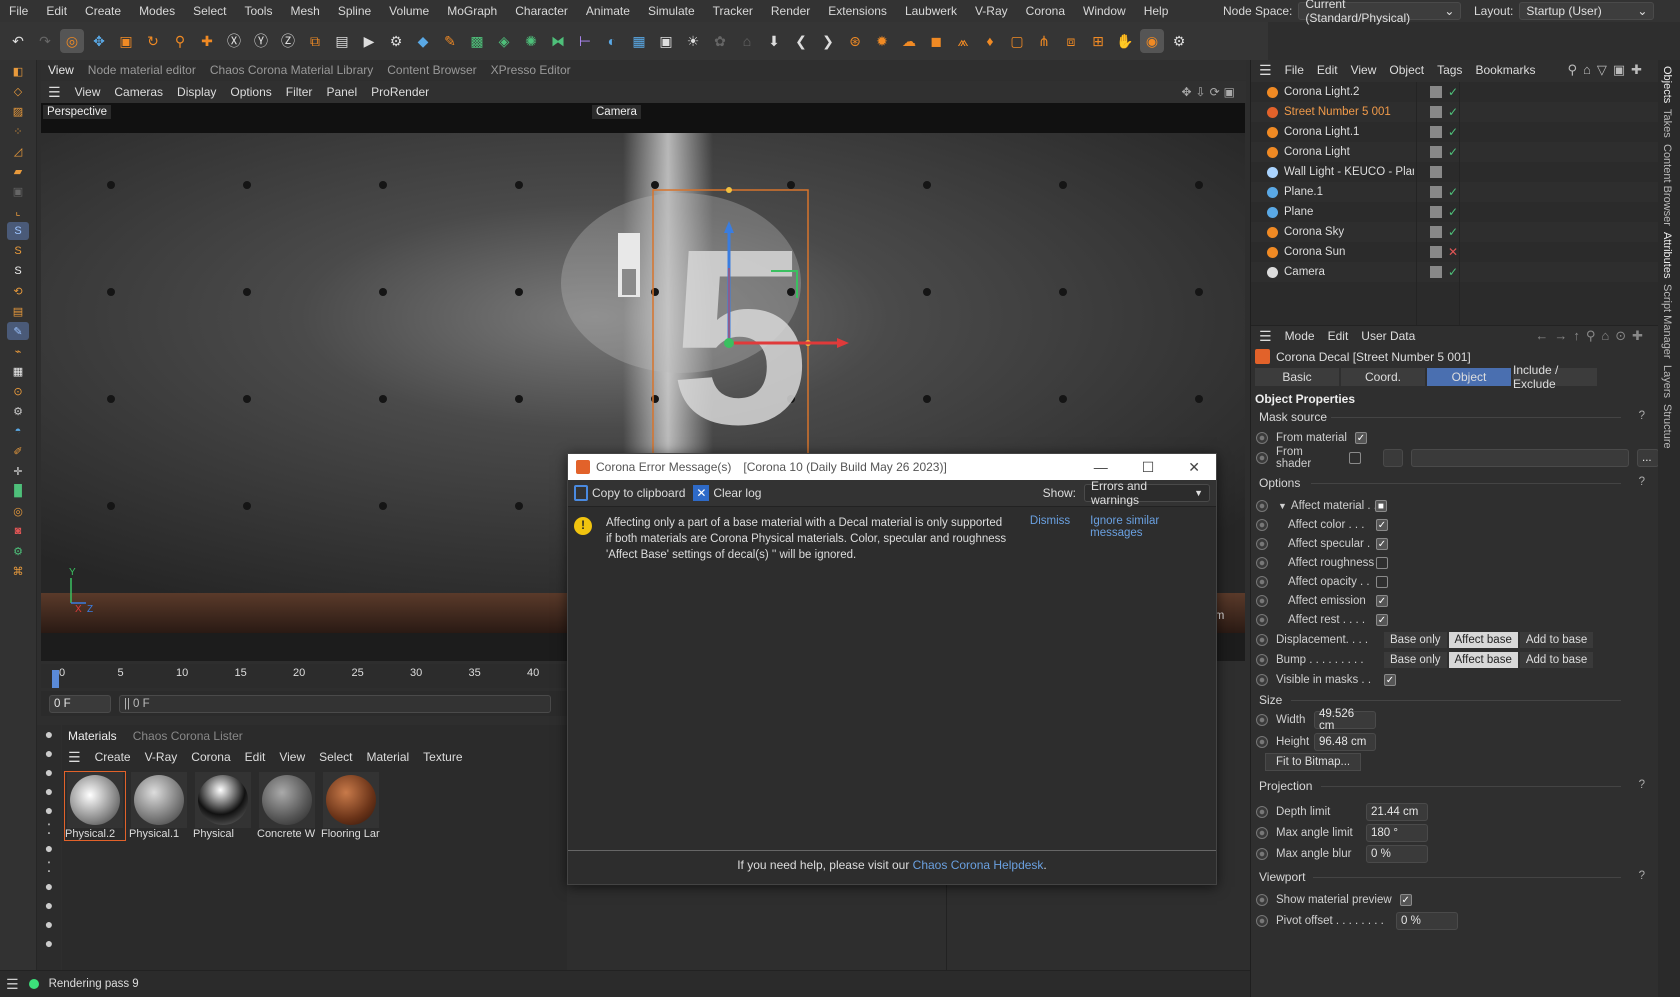 Image resolution: width=1680 pixels, height=997 pixels. What do you see at coordinates (541, 11) in the screenshot?
I see `menu-item: Character` at bounding box center [541, 11].